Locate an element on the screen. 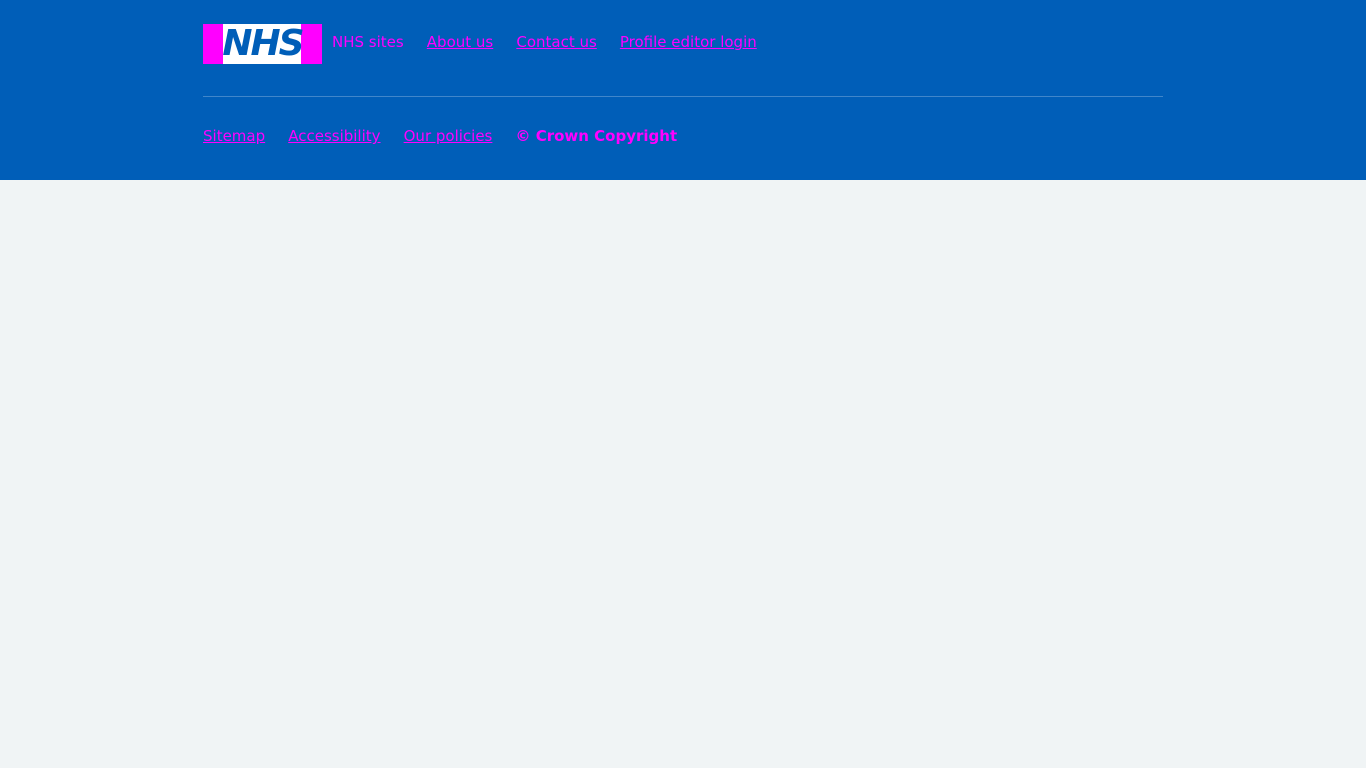 The height and width of the screenshot is (768, 1366). accessibility-link: Accessibility is located at coordinates (334, 136).